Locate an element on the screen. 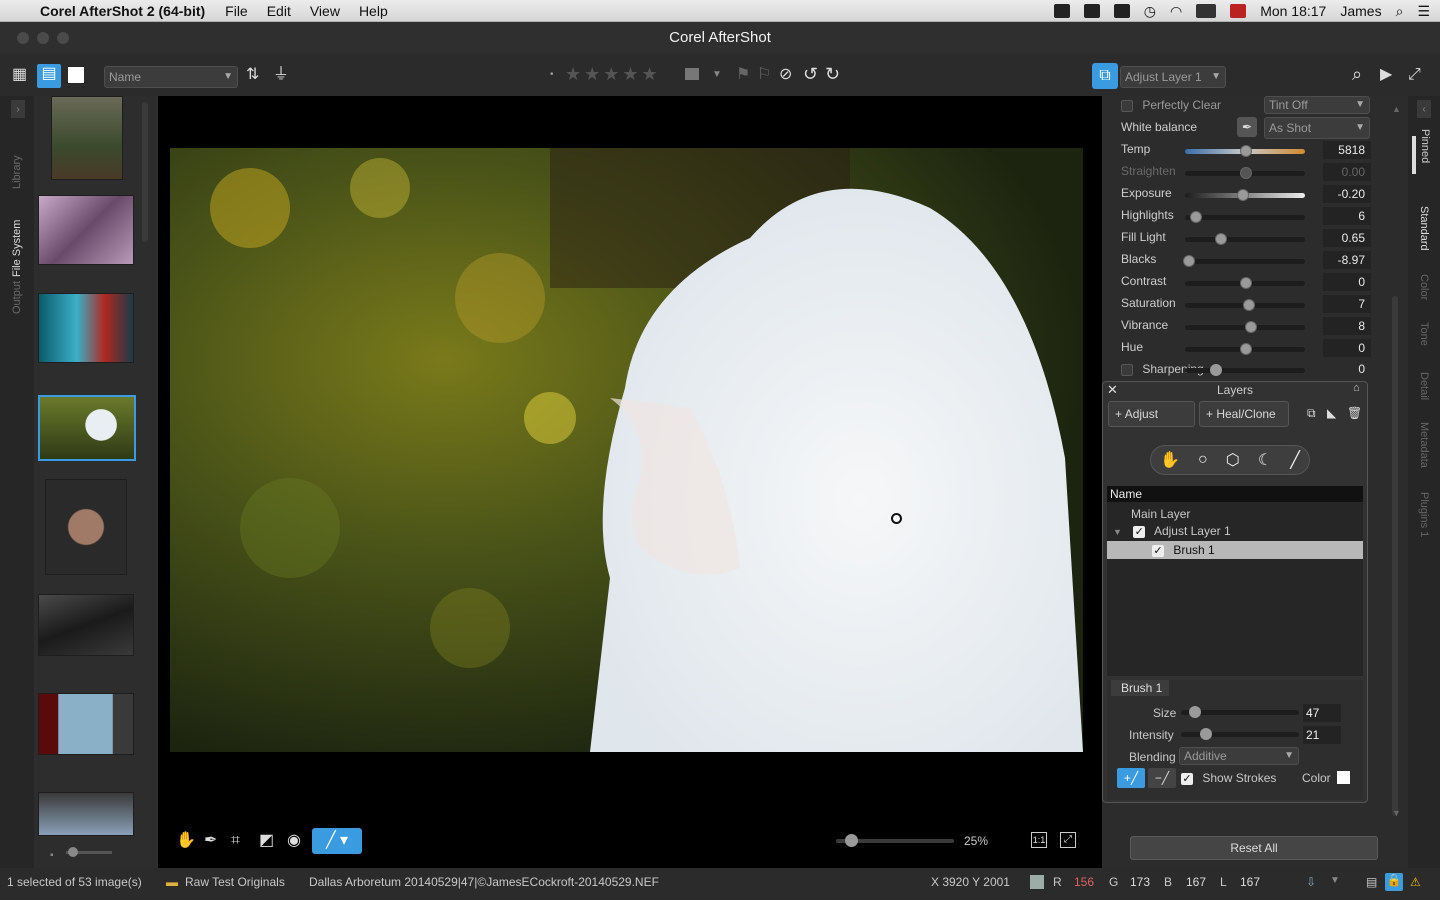 The image size is (1440, 900). ellipse-mask-icon: ○ is located at coordinates (1203, 460).